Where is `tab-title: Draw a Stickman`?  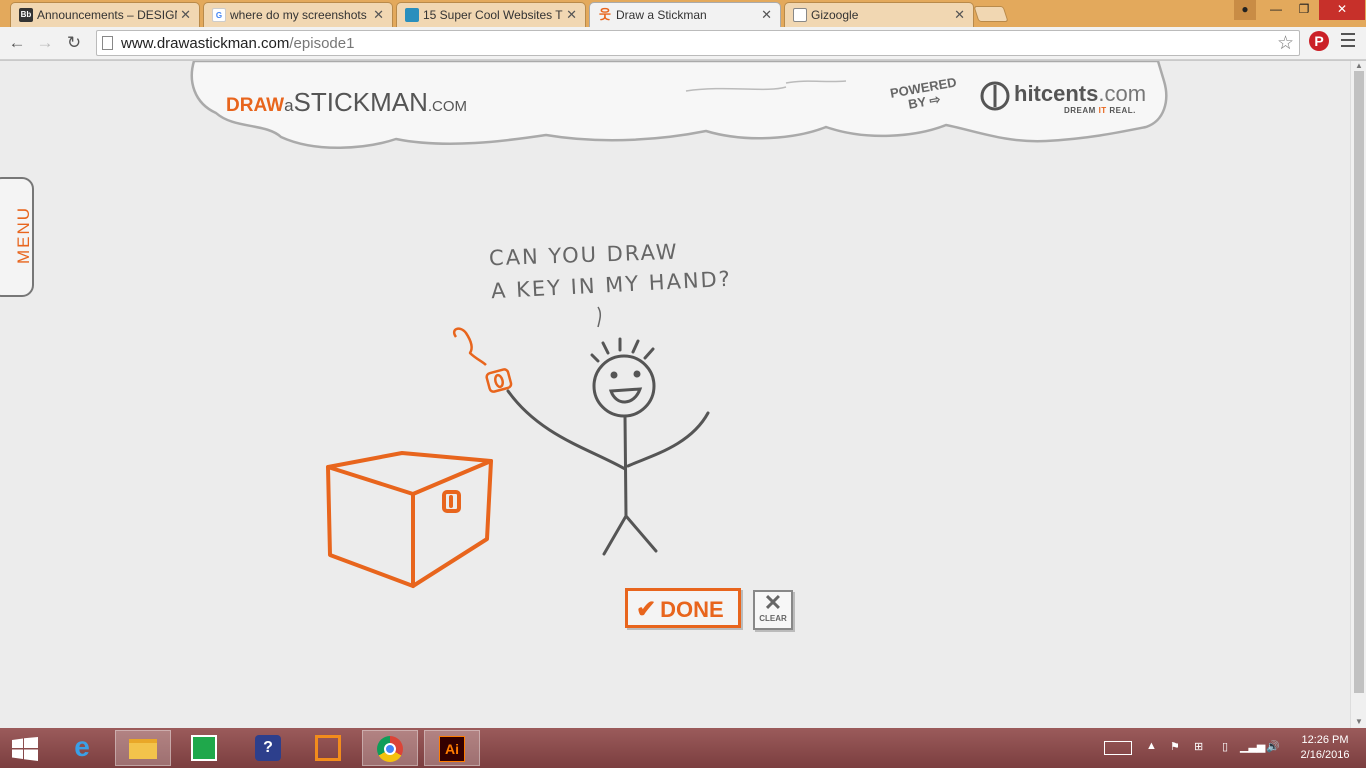 tab-title: Draw a Stickman is located at coordinates (661, 15).